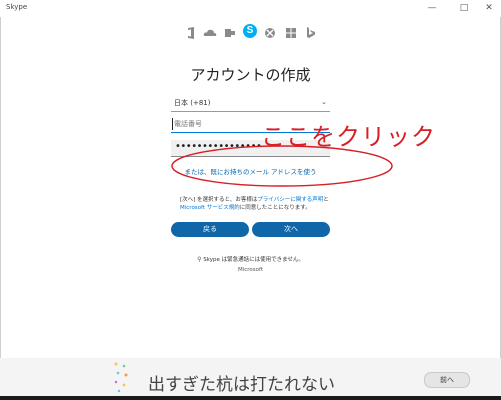 Image resolution: width=501 pixels, height=400 pixels. What do you see at coordinates (192, 103) in the screenshot?
I see `country-value: 日本 (+81)` at bounding box center [192, 103].